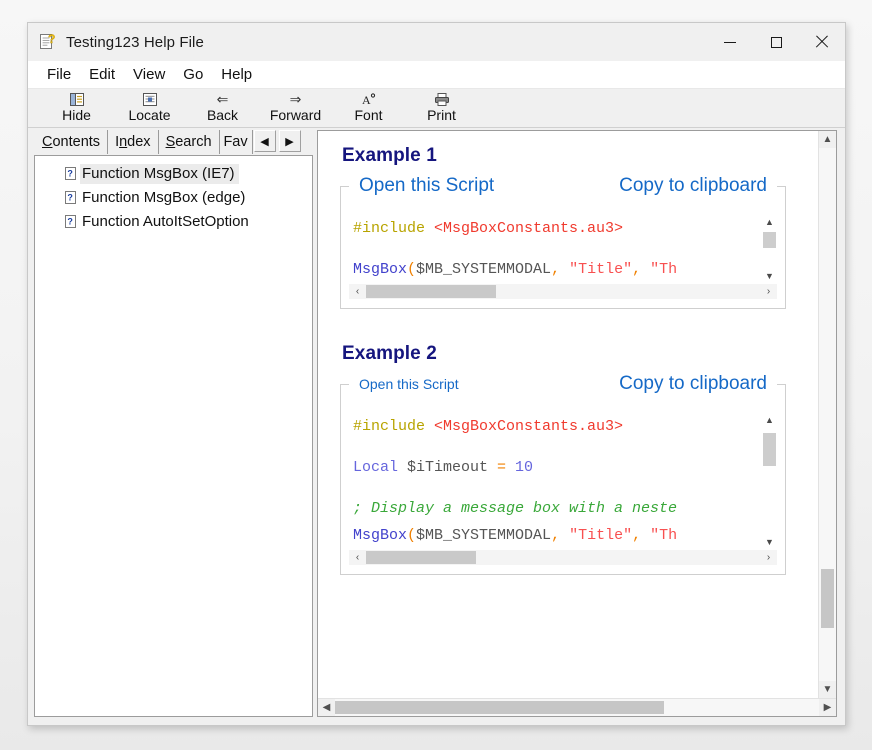 The height and width of the screenshot is (750, 872). I want to click on menu-item-go: Go, so click(193, 75).